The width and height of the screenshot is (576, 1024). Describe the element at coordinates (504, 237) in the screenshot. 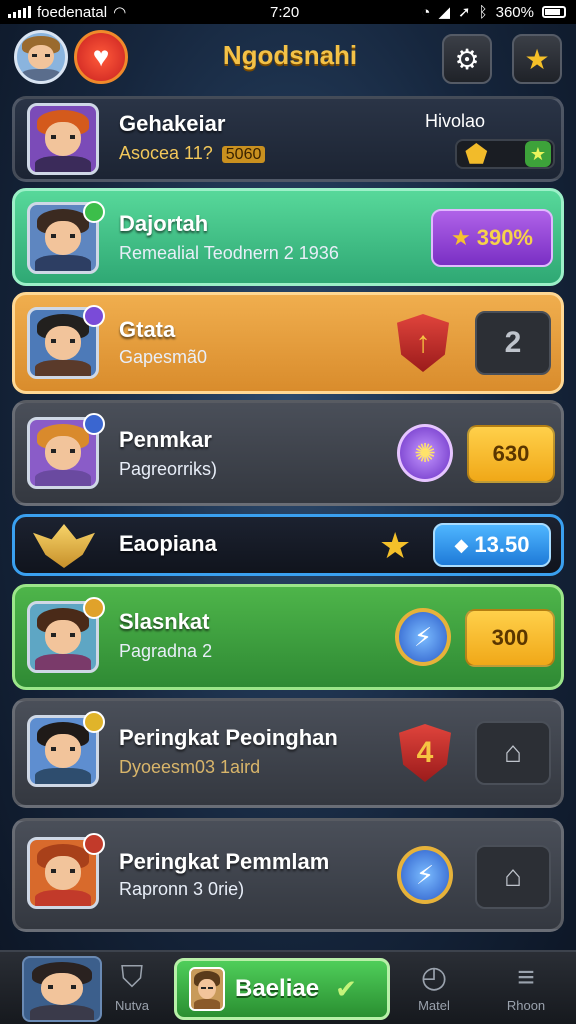

I see `reward-value: 390%` at that location.